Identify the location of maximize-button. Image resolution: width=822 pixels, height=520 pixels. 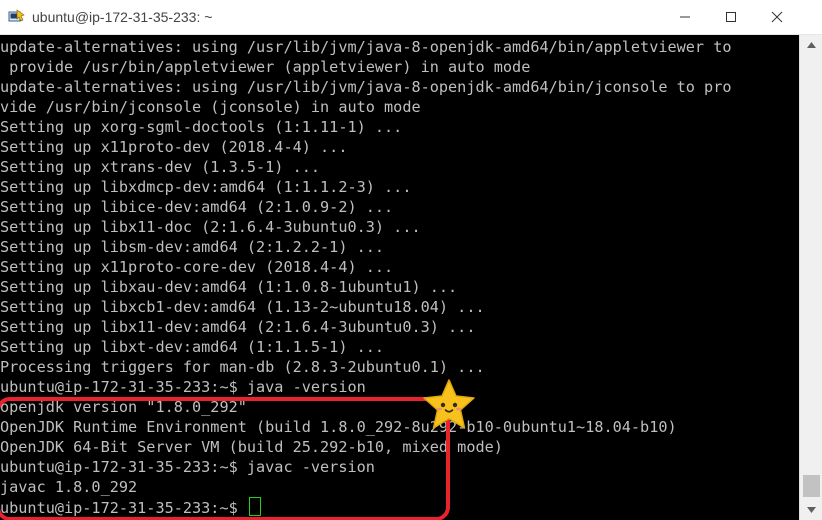
(731, 17).